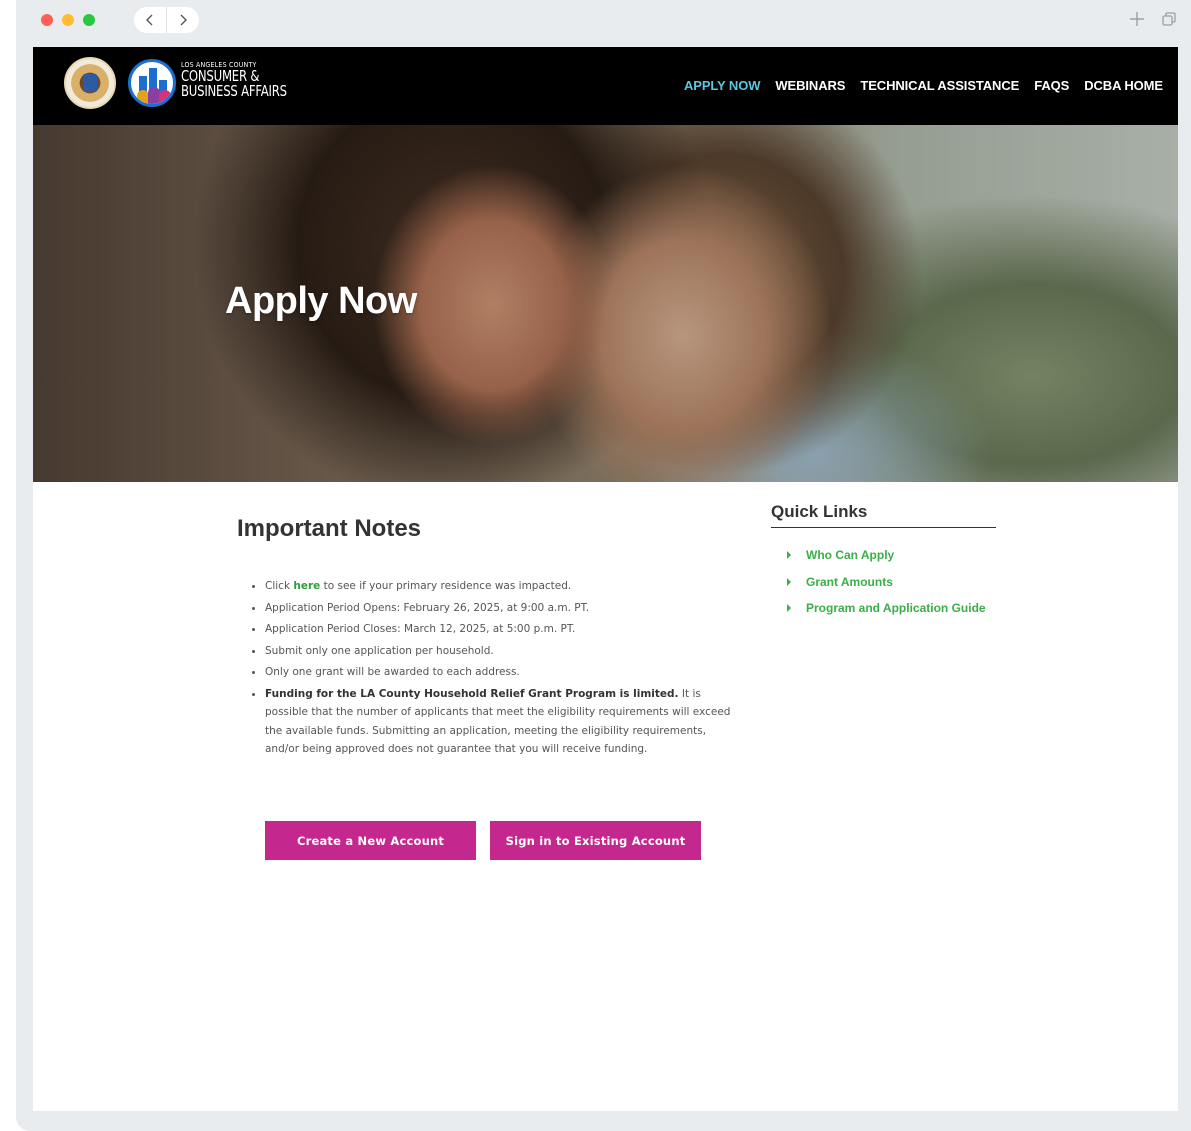 This screenshot has height=1131, width=1191. What do you see at coordinates (370, 840) in the screenshot?
I see `create-account-button: Create a New Account` at bounding box center [370, 840].